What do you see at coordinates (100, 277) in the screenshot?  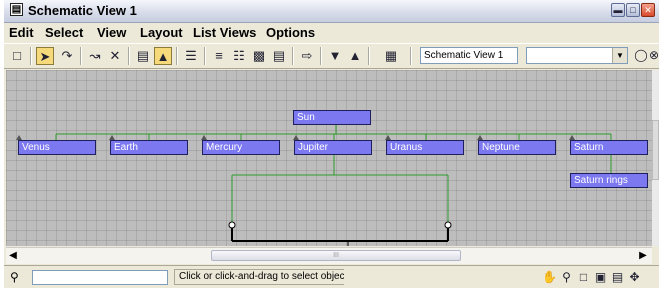 I see `search-input` at bounding box center [100, 277].